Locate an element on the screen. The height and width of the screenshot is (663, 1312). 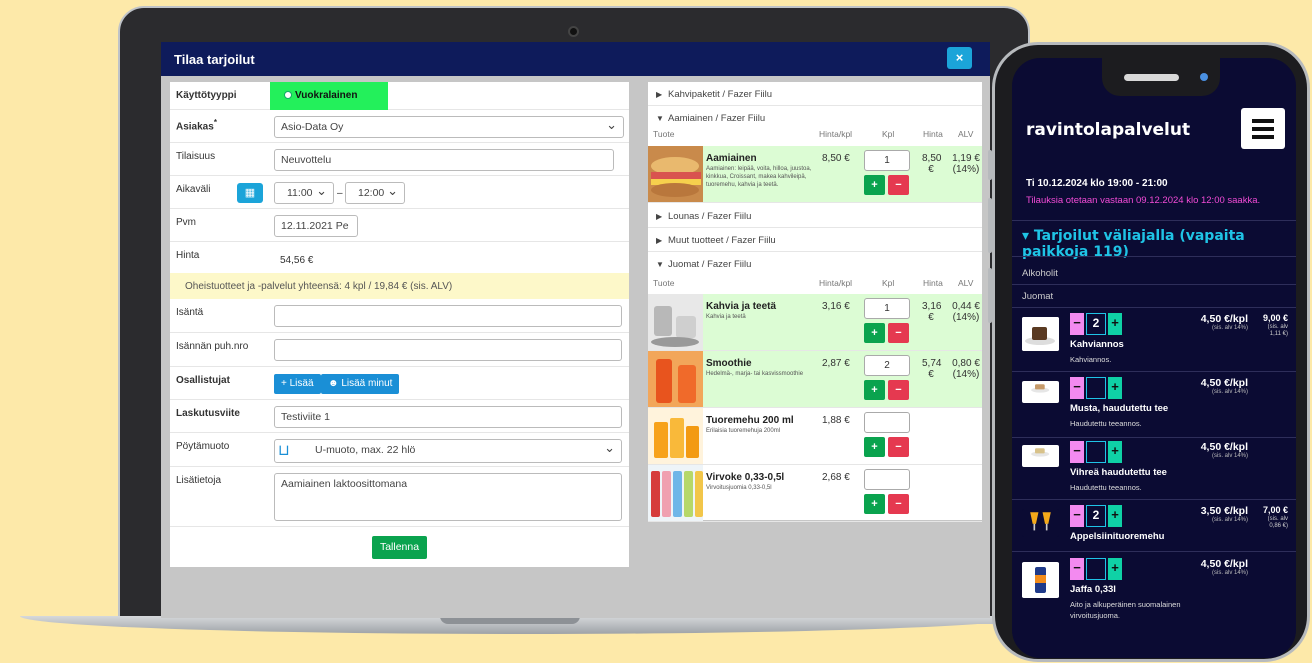
vuokralainen-radio: Vuokralainen is located at coordinates (329, 96).